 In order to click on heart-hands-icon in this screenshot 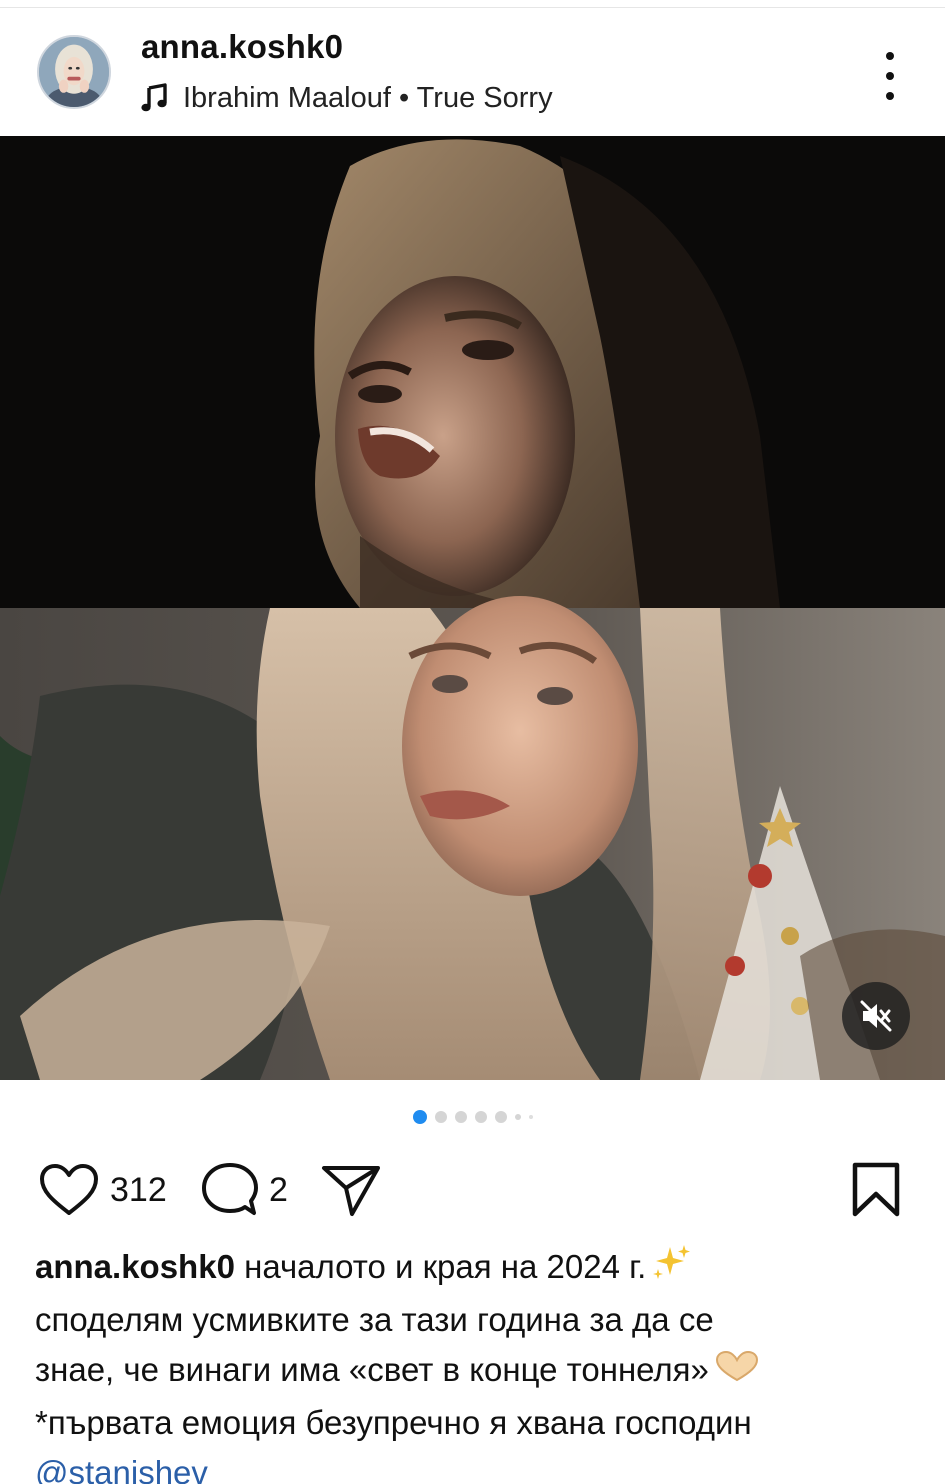, I will do `click(737, 1373)`.